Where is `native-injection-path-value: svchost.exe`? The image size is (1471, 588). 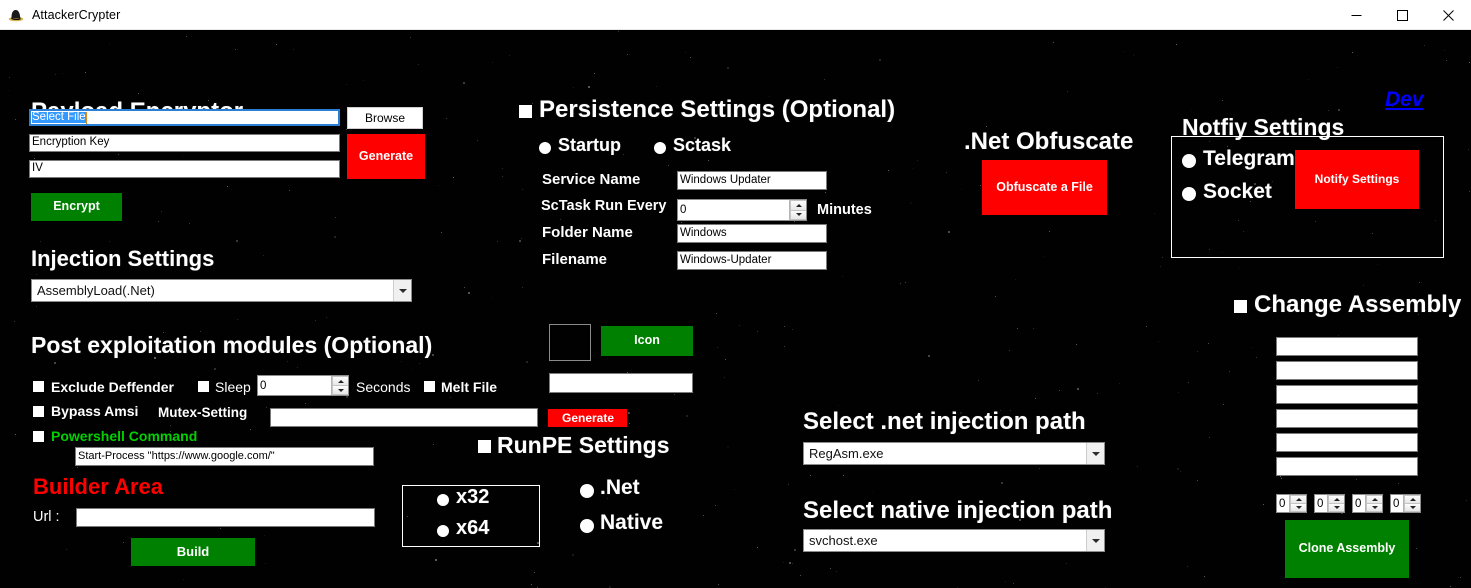
native-injection-path-value: svchost.exe is located at coordinates (843, 540).